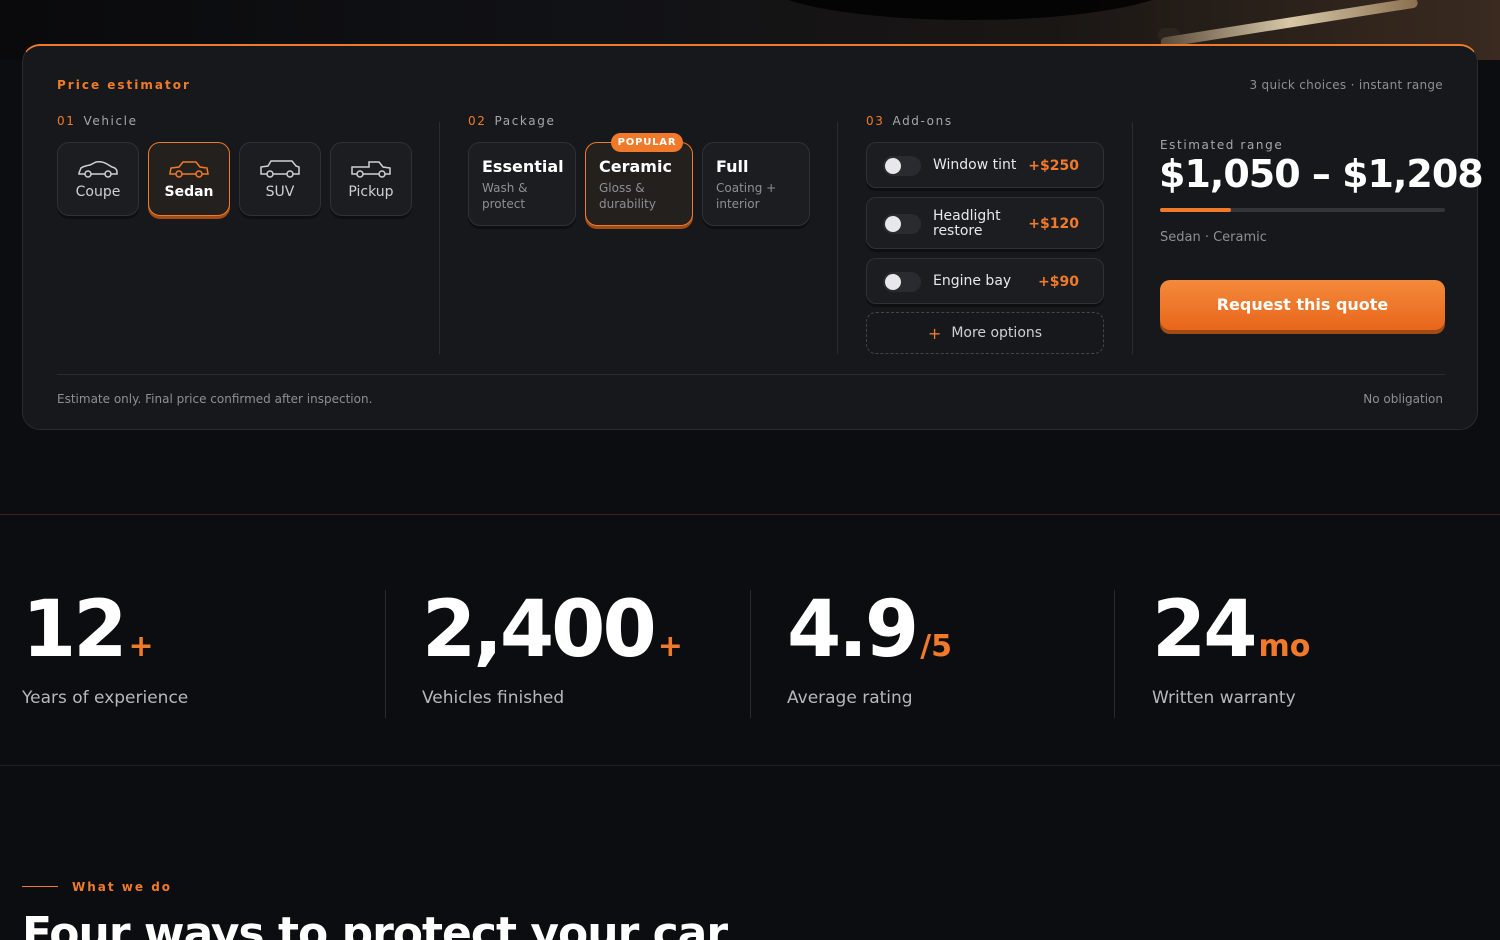 The image size is (1500, 940). I want to click on addon-headlight-restore: Headlight restore +$120, so click(985, 223).